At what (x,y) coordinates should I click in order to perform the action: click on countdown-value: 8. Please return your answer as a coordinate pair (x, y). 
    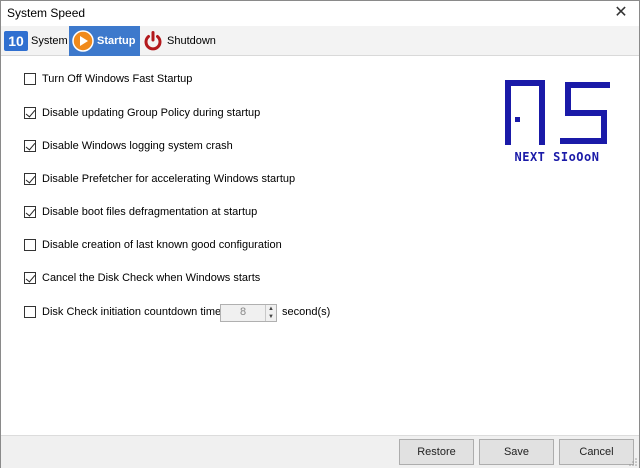
    Looking at the image, I should click on (243, 312).